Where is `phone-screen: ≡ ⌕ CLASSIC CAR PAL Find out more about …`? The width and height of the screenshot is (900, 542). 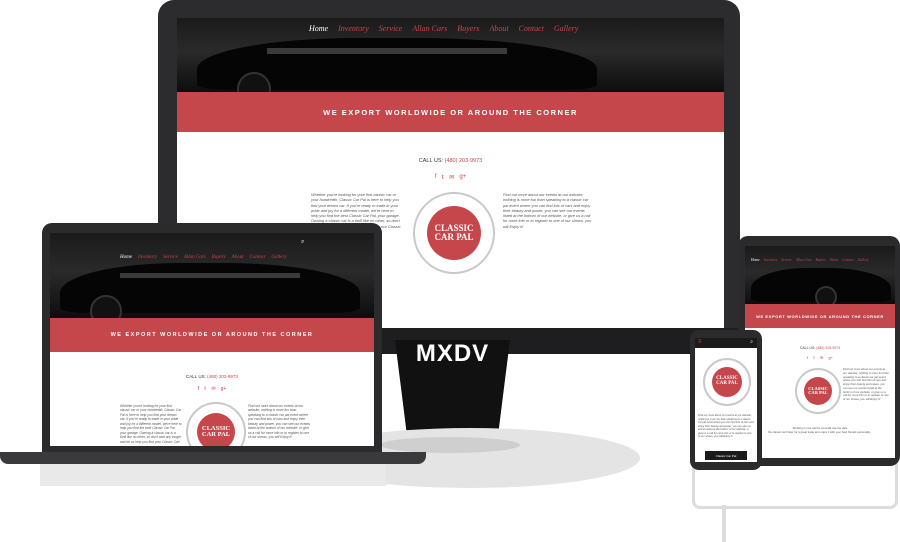 phone-screen: ≡ ⌕ CLASSIC CAR PAL Find out more about … is located at coordinates (726, 400).